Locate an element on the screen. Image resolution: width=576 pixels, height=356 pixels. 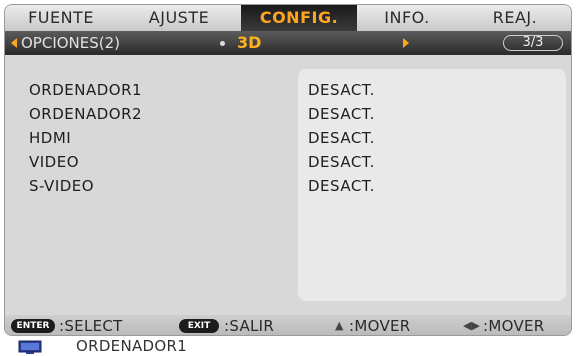
exit-help-text: :SALIR is located at coordinates (249, 326).